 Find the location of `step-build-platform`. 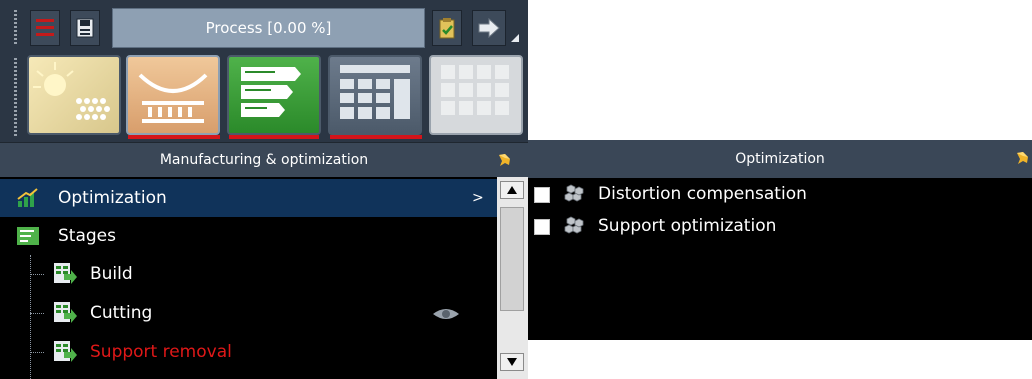

step-build-platform is located at coordinates (173, 95).